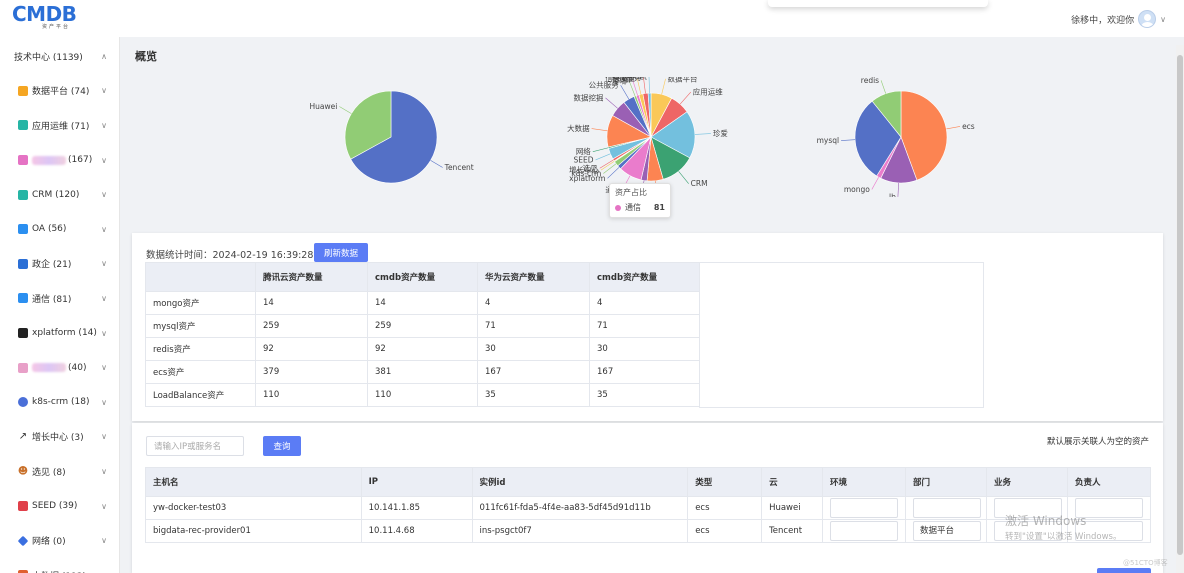  What do you see at coordinates (104, 56) in the screenshot?
I see `chevron-up-icon: ∧` at bounding box center [104, 56].